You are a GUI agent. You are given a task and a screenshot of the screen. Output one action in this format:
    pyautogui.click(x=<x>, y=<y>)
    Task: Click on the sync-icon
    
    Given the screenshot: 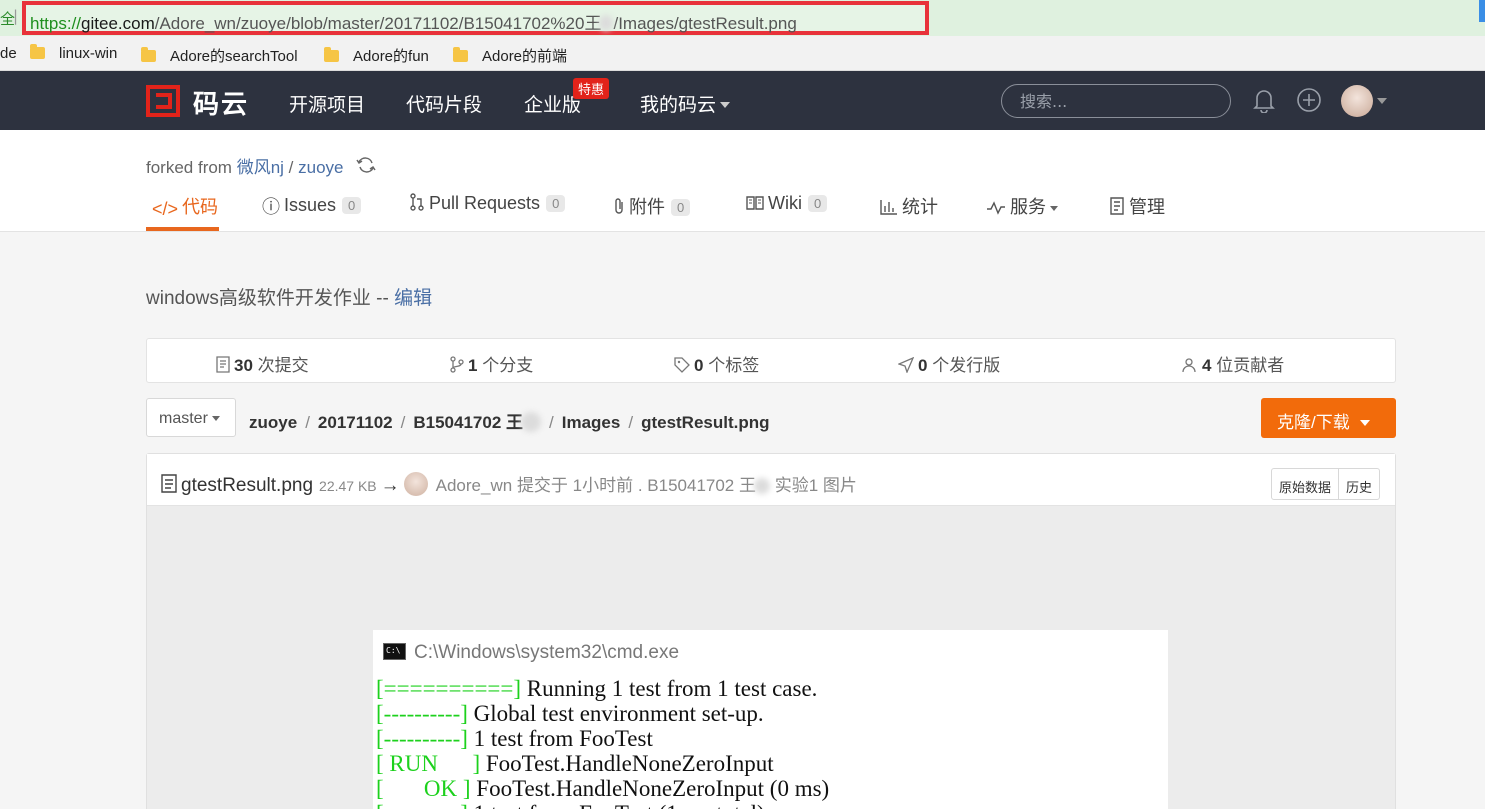 What is the action you would take?
    pyautogui.click(x=366, y=165)
    